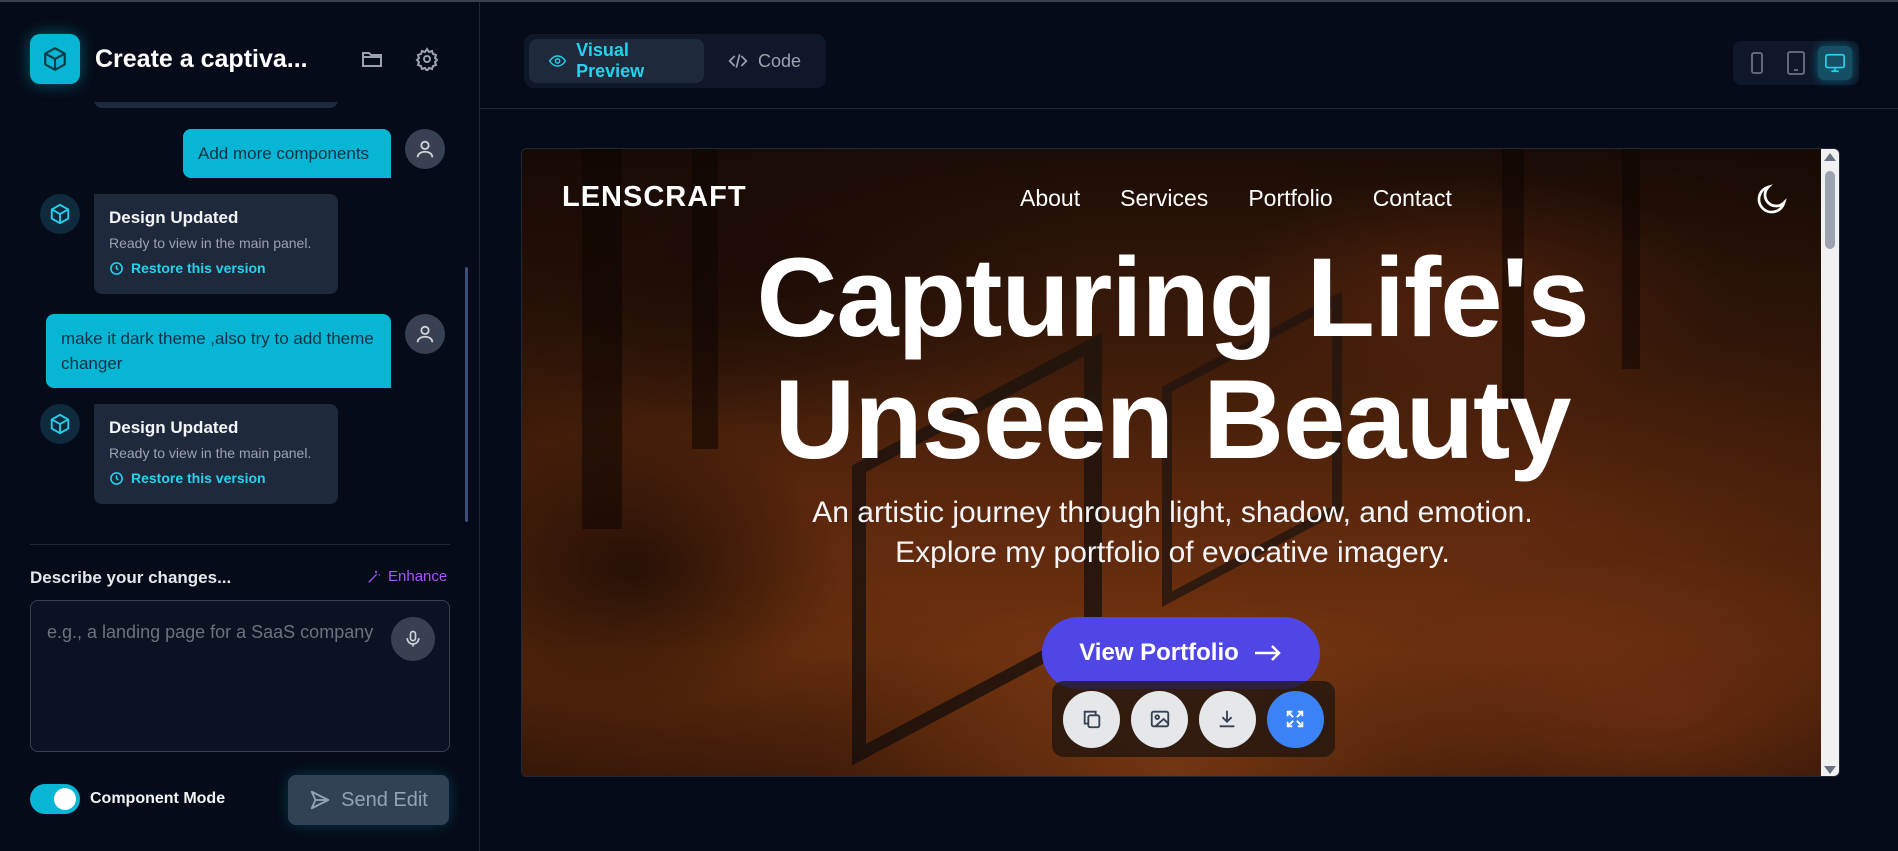  What do you see at coordinates (1290, 198) in the screenshot?
I see `nav-link-portfolio: Portfolio` at bounding box center [1290, 198].